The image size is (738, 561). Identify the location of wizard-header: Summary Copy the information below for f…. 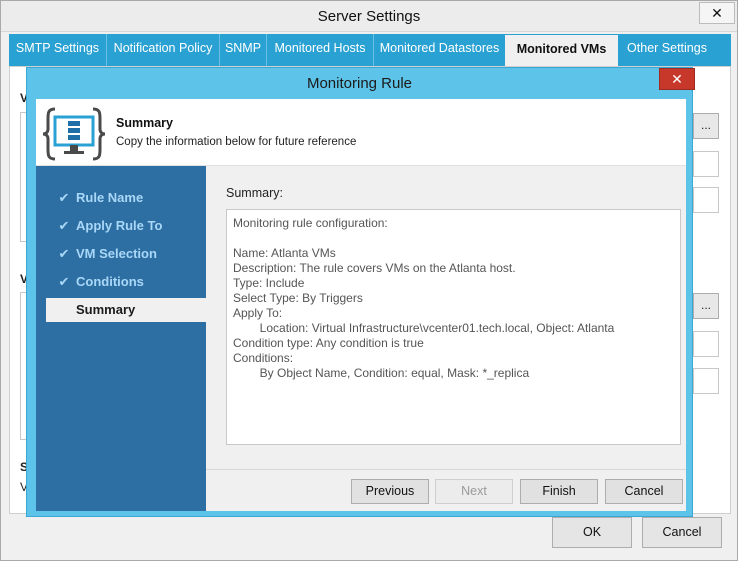
(361, 132).